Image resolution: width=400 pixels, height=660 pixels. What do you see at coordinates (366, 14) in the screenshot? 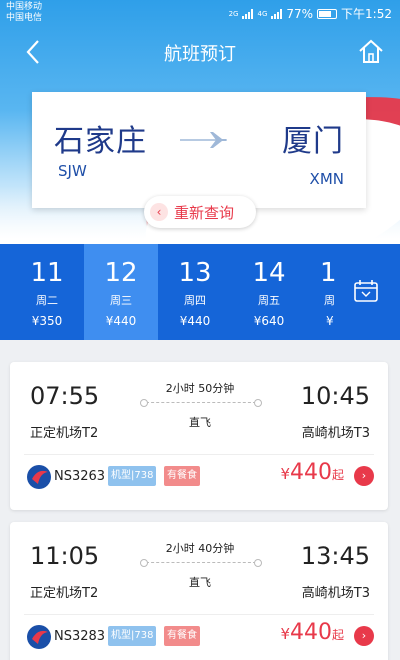
I see `clock: 下午1:52` at bounding box center [366, 14].